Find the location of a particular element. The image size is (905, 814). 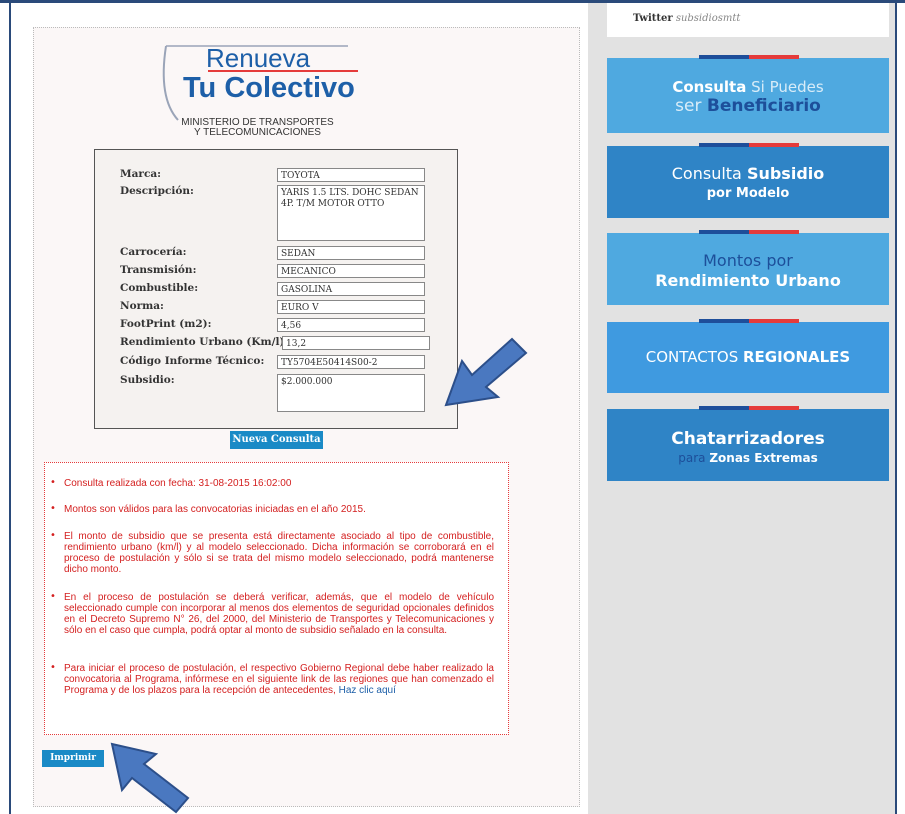

field-codigo: TY5704E50414S00-2 is located at coordinates (351, 362).